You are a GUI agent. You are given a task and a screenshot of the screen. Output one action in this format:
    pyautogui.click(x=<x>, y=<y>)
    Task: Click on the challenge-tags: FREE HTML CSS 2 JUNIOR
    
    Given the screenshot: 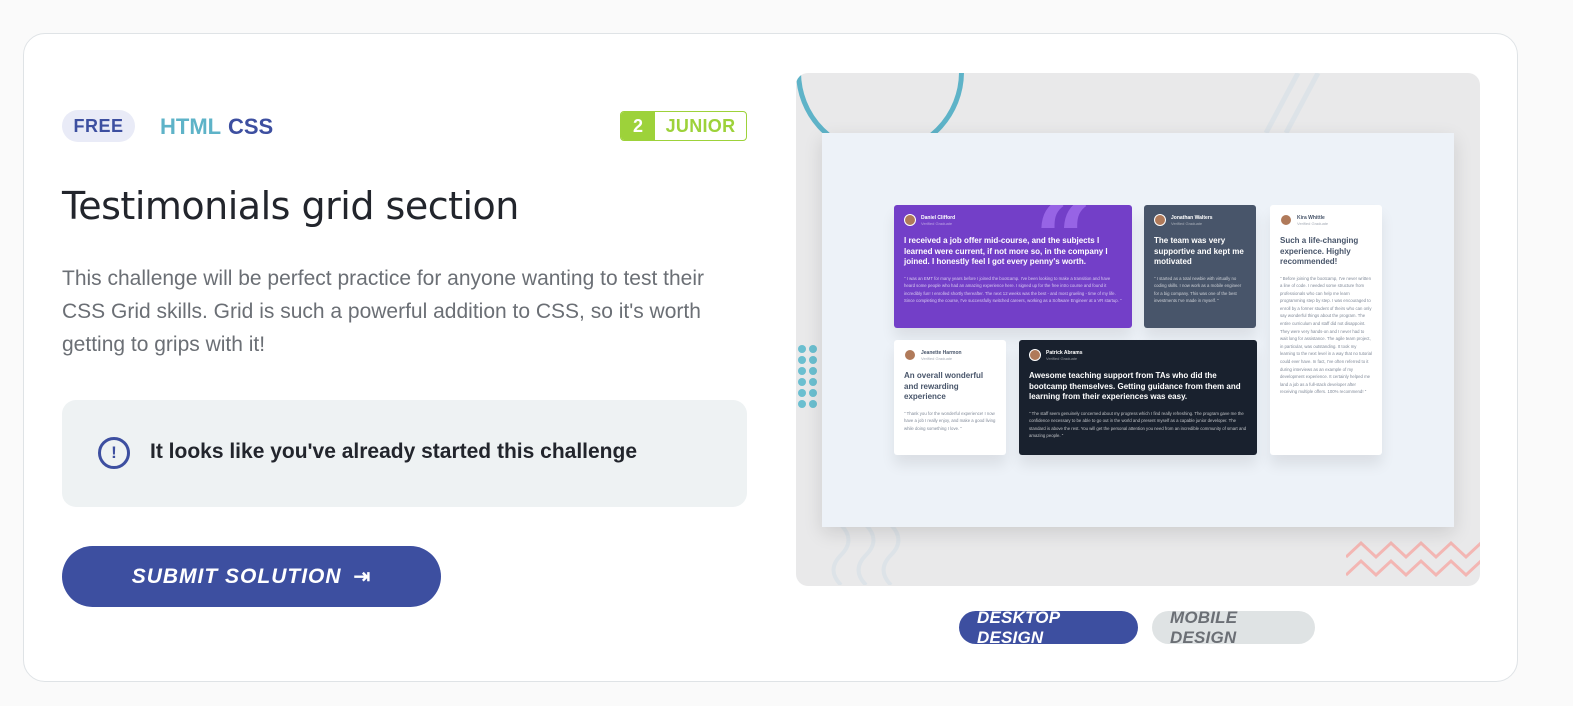 What is the action you would take?
    pyautogui.click(x=405, y=127)
    